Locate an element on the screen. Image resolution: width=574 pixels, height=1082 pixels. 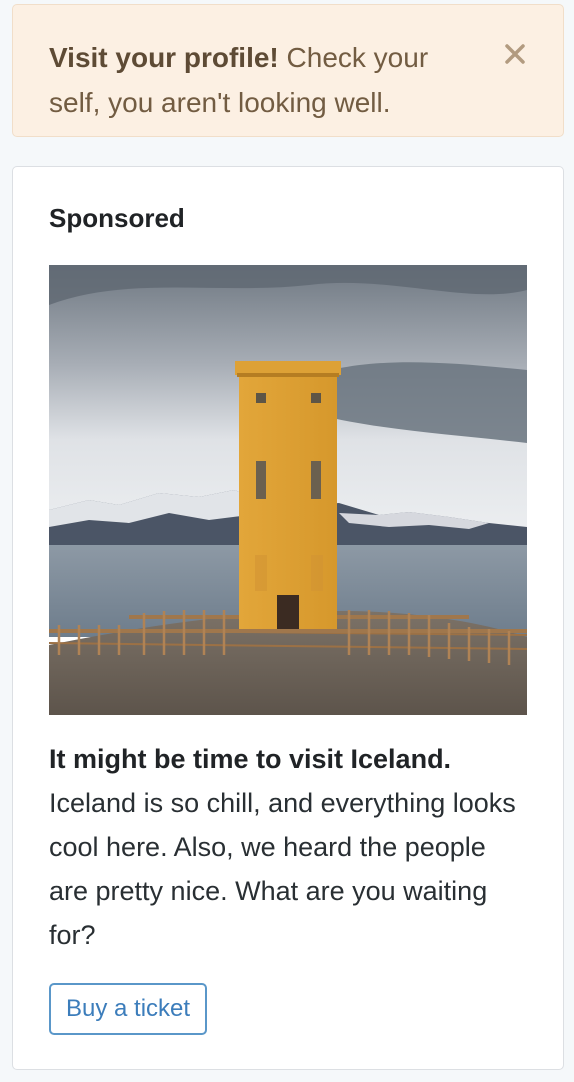
close-icon is located at coordinates (515, 49).